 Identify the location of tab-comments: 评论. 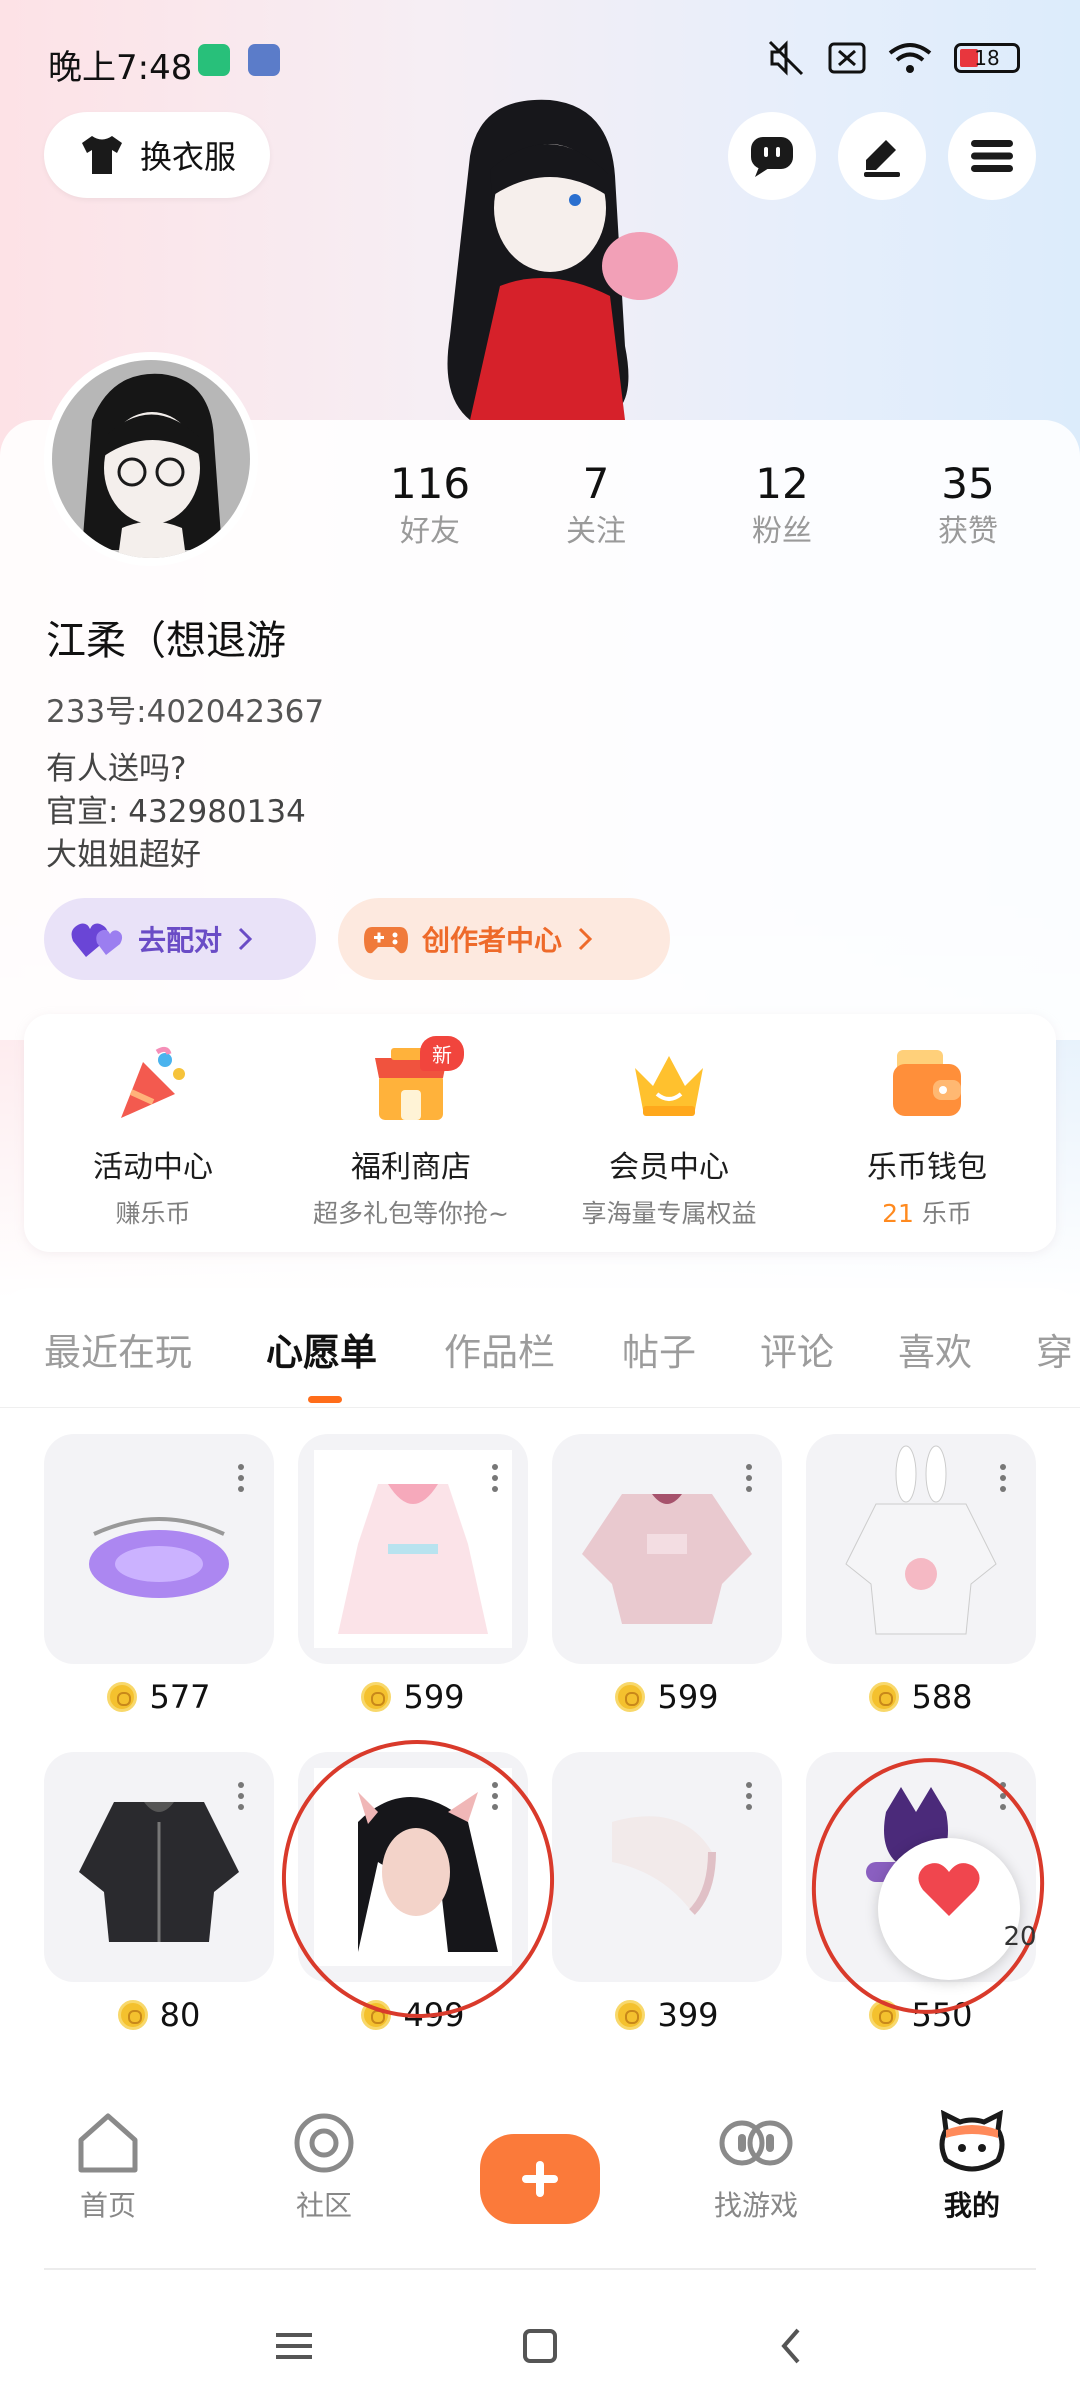
(797, 1349).